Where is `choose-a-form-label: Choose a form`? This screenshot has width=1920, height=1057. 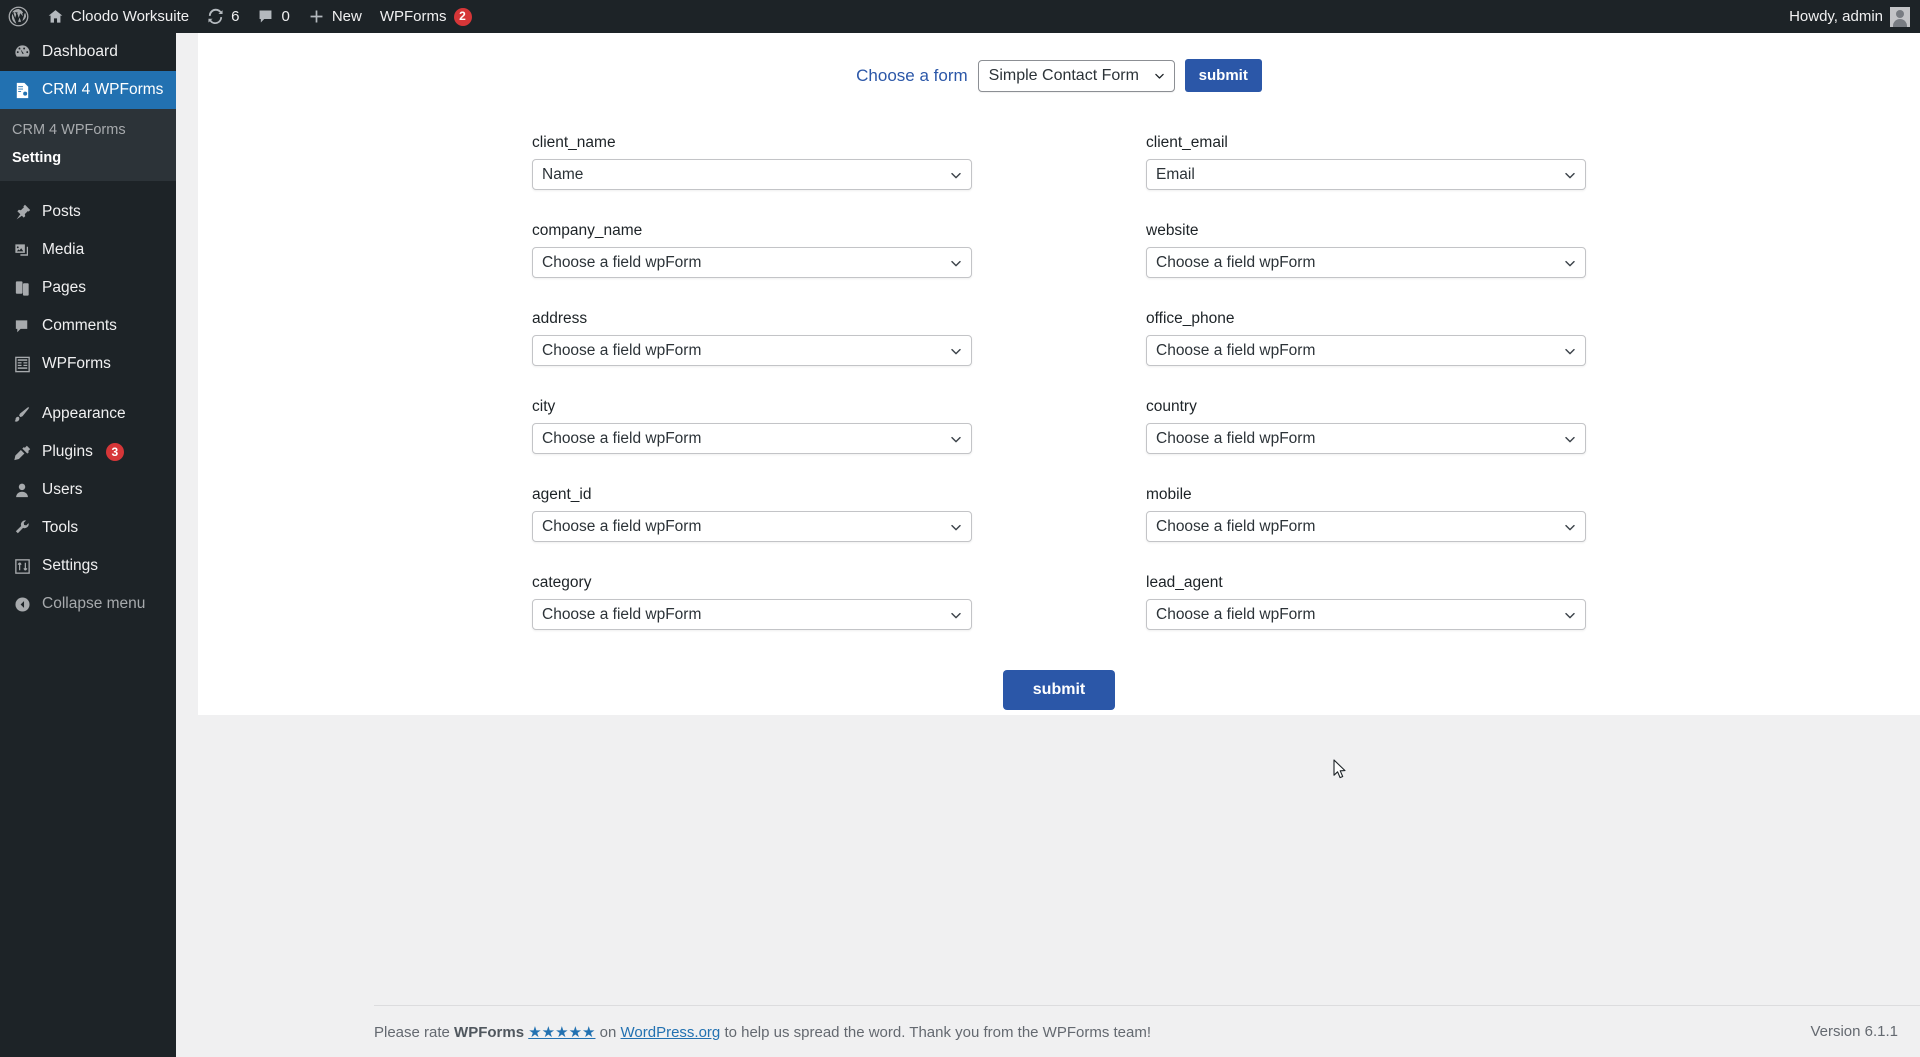 choose-a-form-label: Choose a form is located at coordinates (912, 75).